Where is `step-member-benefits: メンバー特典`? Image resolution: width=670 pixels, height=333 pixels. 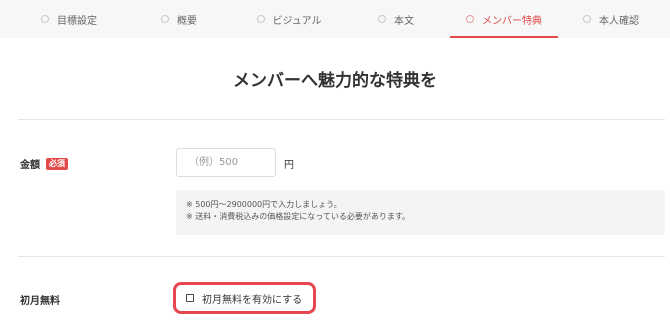
step-member-benefits: メンバー特典 is located at coordinates (504, 19).